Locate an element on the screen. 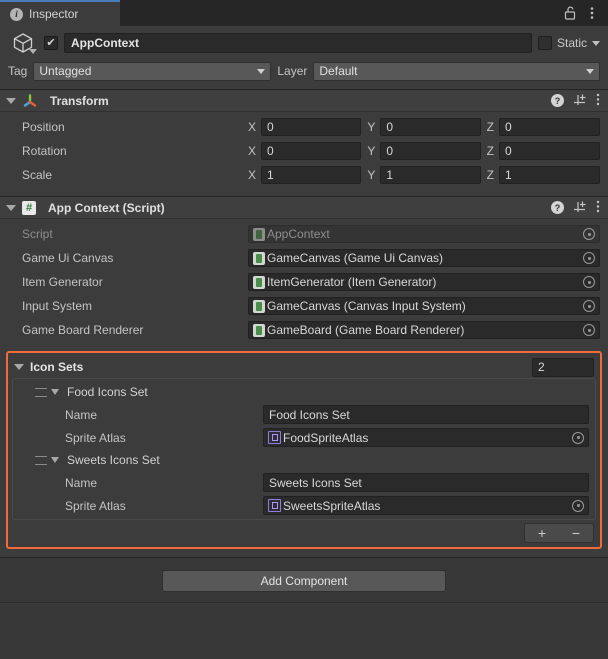 Image resolution: width=608 pixels, height=659 pixels. position-x-input: 0 is located at coordinates (311, 127).